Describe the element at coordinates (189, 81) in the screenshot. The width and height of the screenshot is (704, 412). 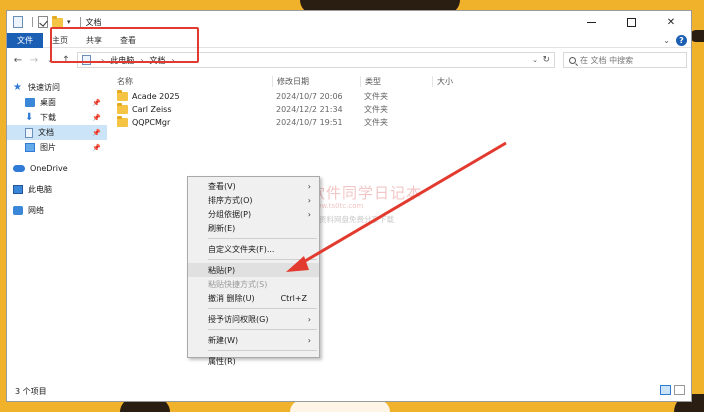
I see `column-header-name: 名称` at that location.